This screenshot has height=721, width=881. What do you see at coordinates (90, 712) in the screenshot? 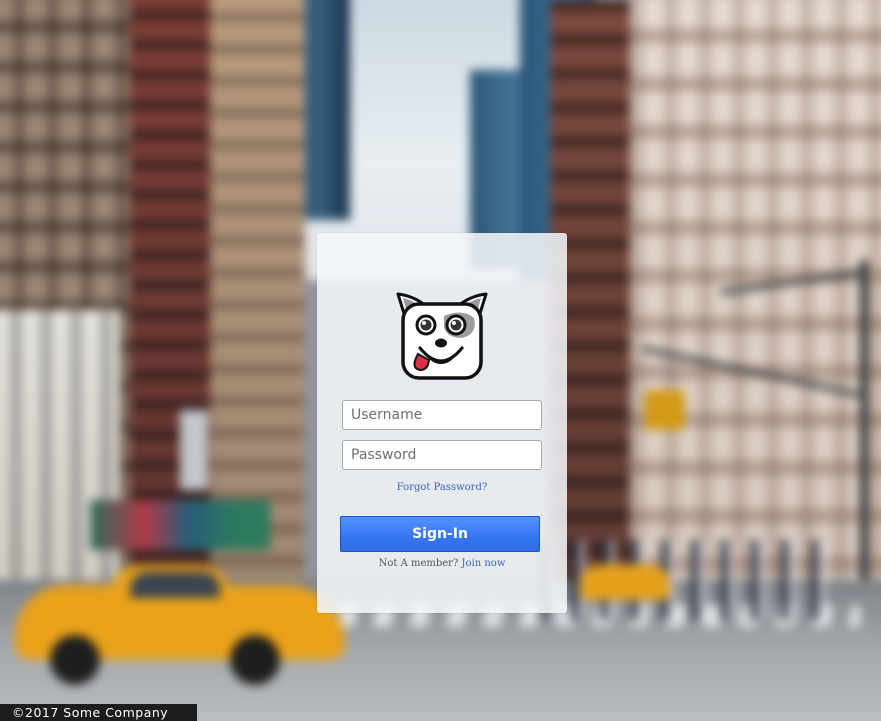
I see `copyright-text: ©2017 Some Company` at bounding box center [90, 712].